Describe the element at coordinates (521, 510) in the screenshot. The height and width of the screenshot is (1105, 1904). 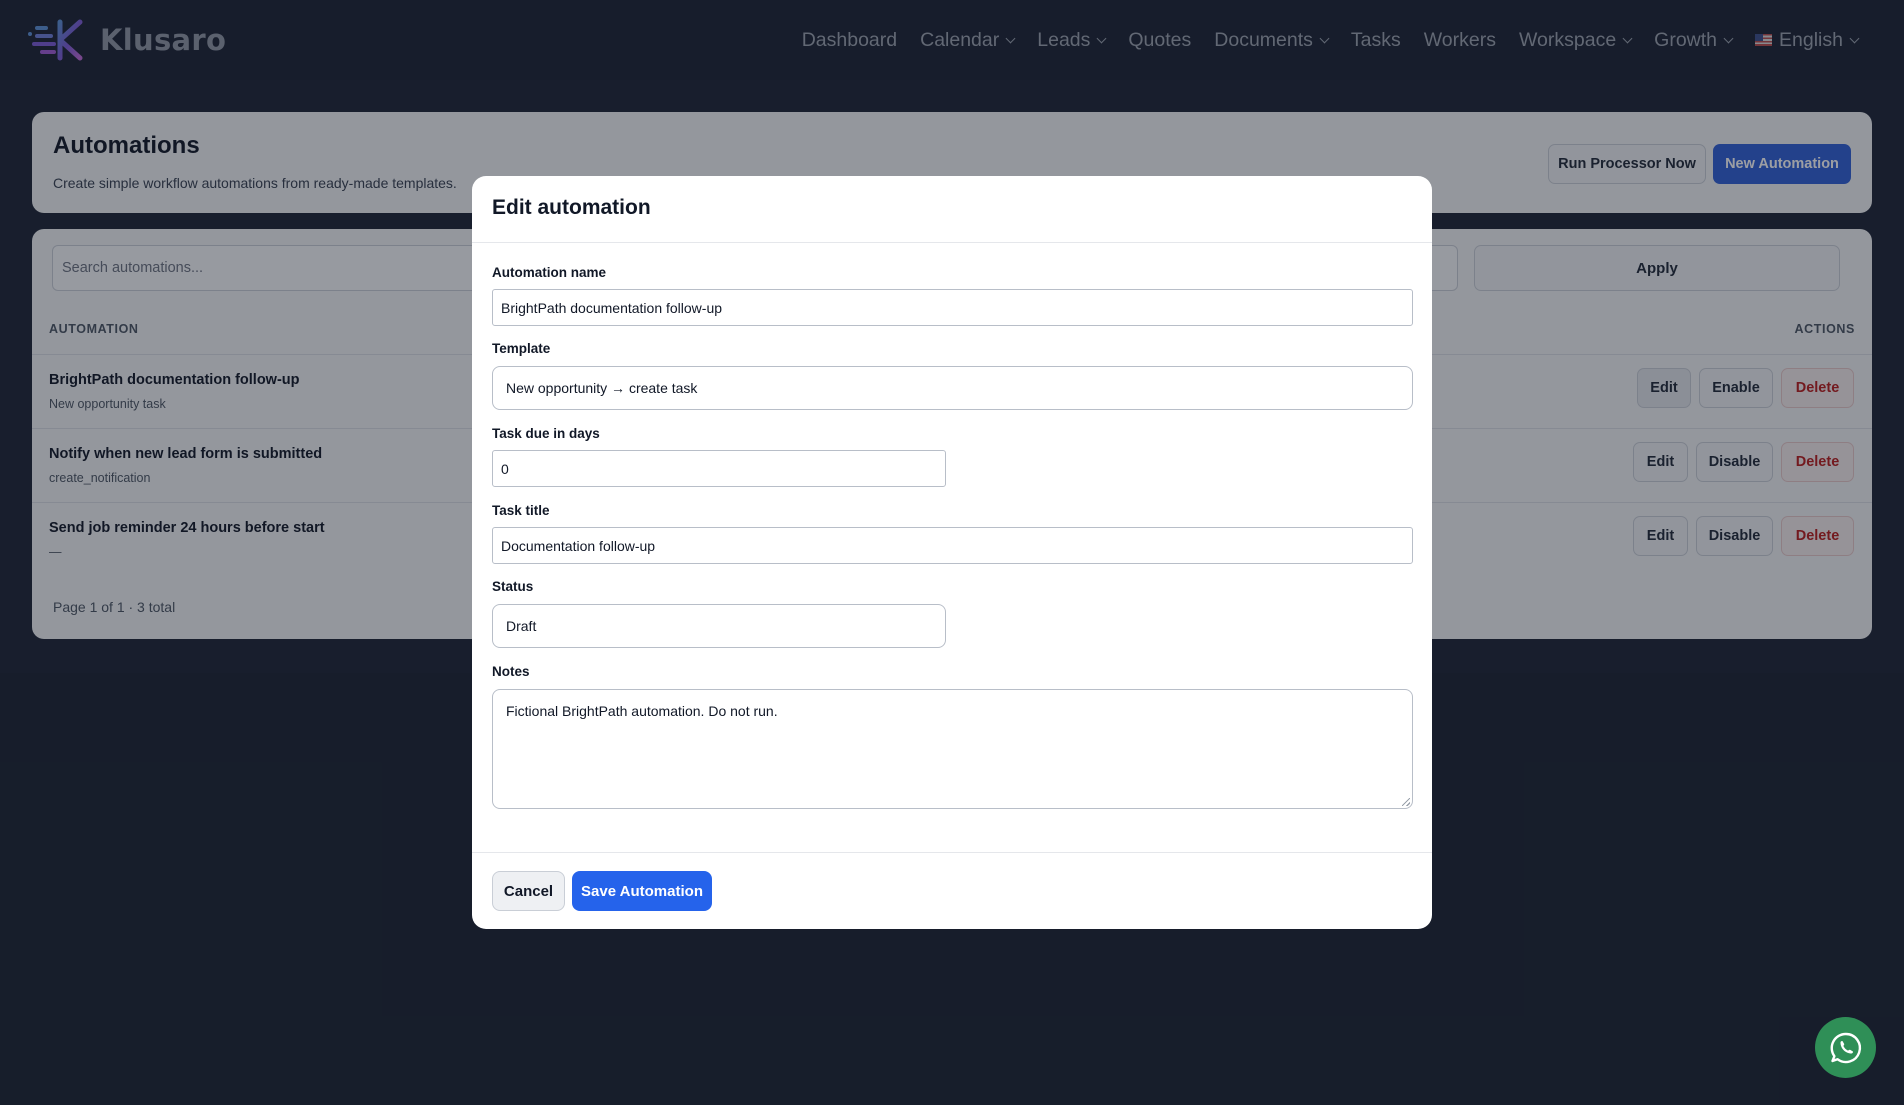
I see `task-title-label: Task title` at that location.